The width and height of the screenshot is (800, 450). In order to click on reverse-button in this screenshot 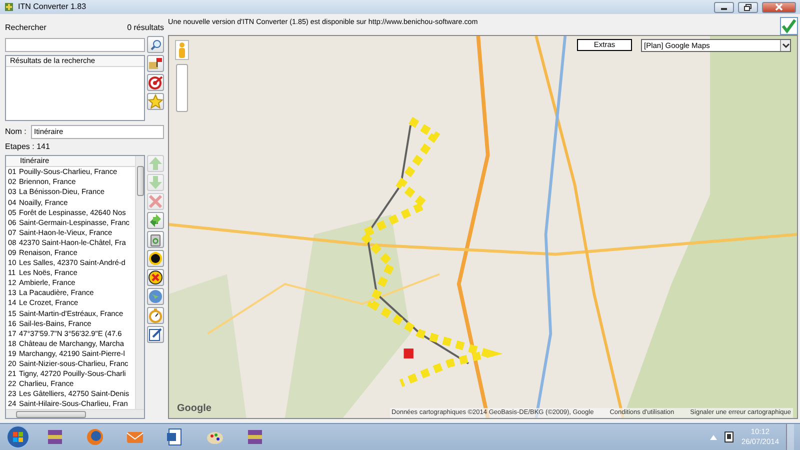, I will do `click(155, 220)`.